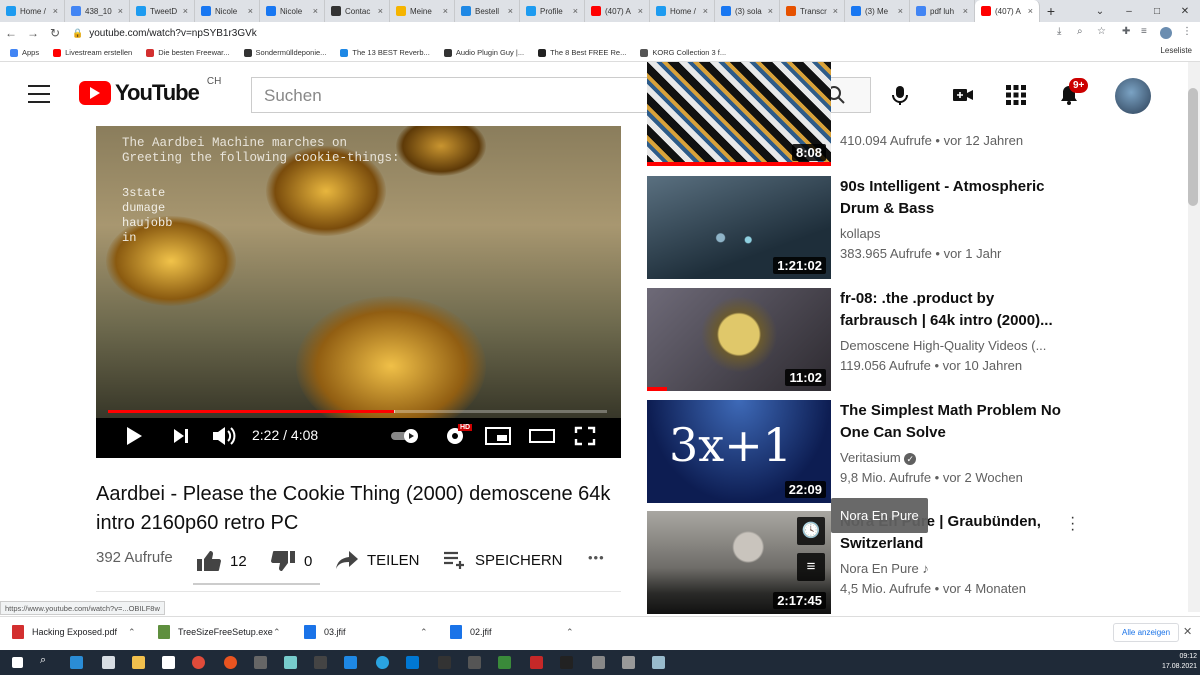 The image size is (1200, 675). I want to click on keyboard-icon, so click(474, 662).